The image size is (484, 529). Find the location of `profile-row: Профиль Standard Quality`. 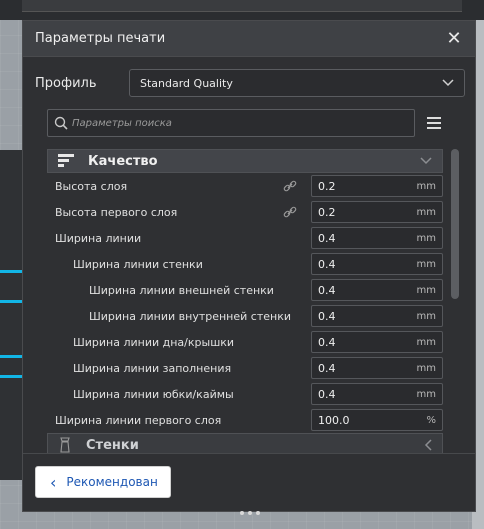

profile-row: Профиль Standard Quality is located at coordinates (250, 83).